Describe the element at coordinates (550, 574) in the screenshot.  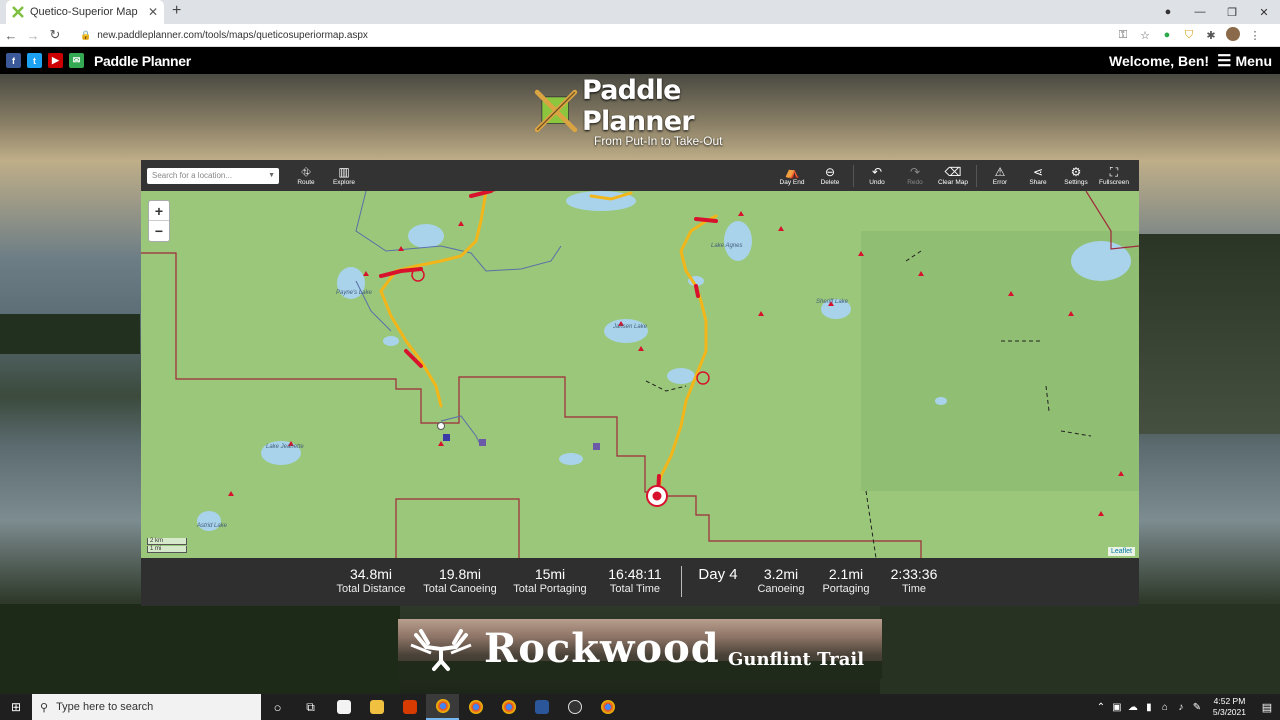
I see `total-portaging-value: 15mi` at that location.